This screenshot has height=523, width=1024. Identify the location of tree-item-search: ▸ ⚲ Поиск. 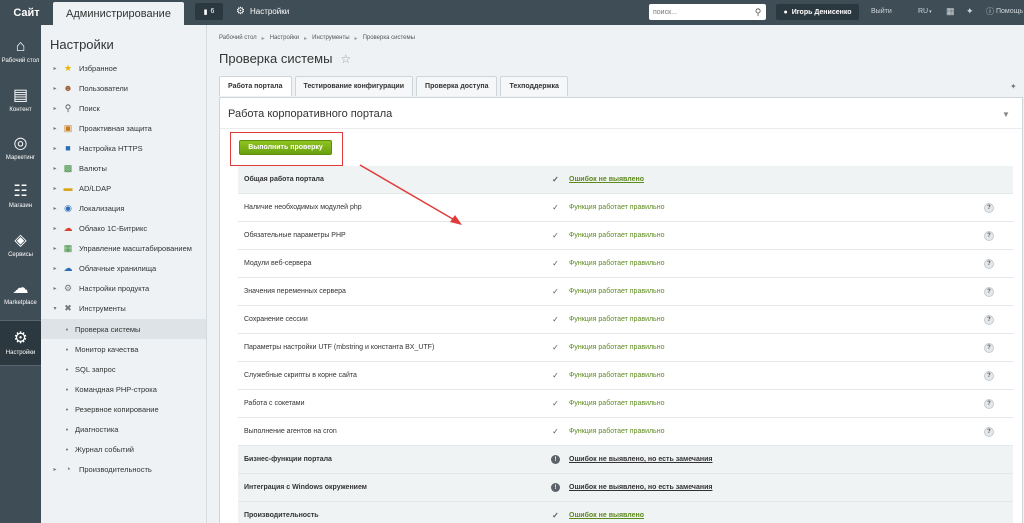
(123, 108).